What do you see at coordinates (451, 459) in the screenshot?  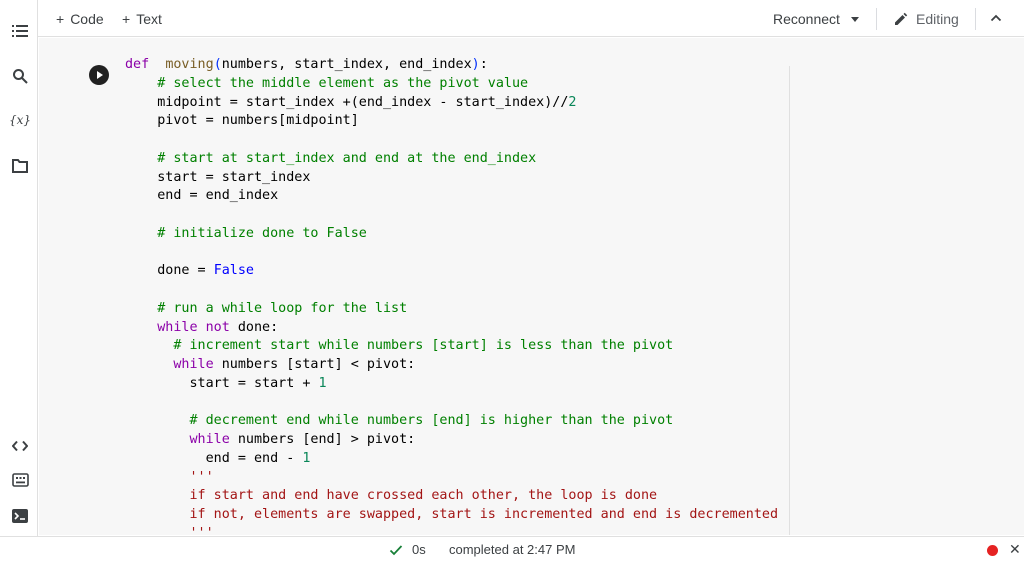 I see `code-line: end = end - 1` at bounding box center [451, 459].